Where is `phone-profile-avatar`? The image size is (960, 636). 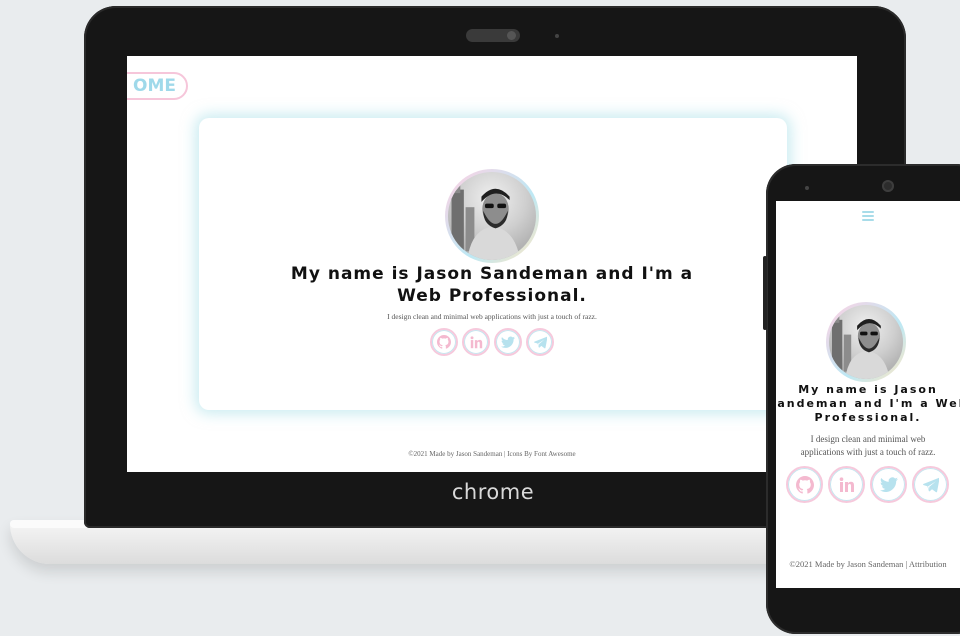 phone-profile-avatar is located at coordinates (866, 342).